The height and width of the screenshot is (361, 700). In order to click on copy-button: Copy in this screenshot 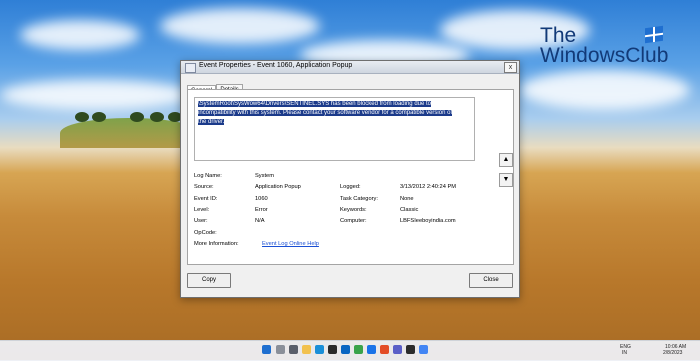, I will do `click(209, 280)`.